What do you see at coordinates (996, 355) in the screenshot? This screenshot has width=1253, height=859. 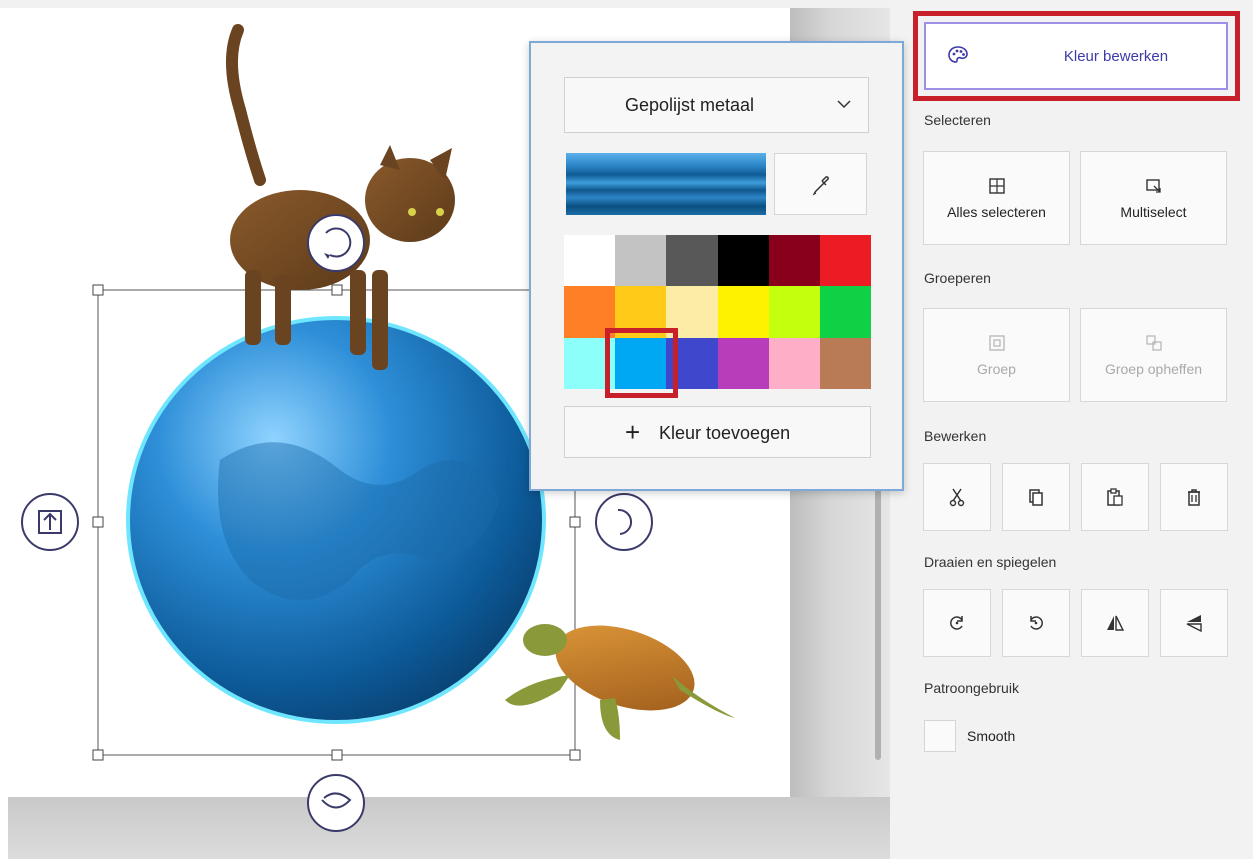 I see `group-button: Groep` at bounding box center [996, 355].